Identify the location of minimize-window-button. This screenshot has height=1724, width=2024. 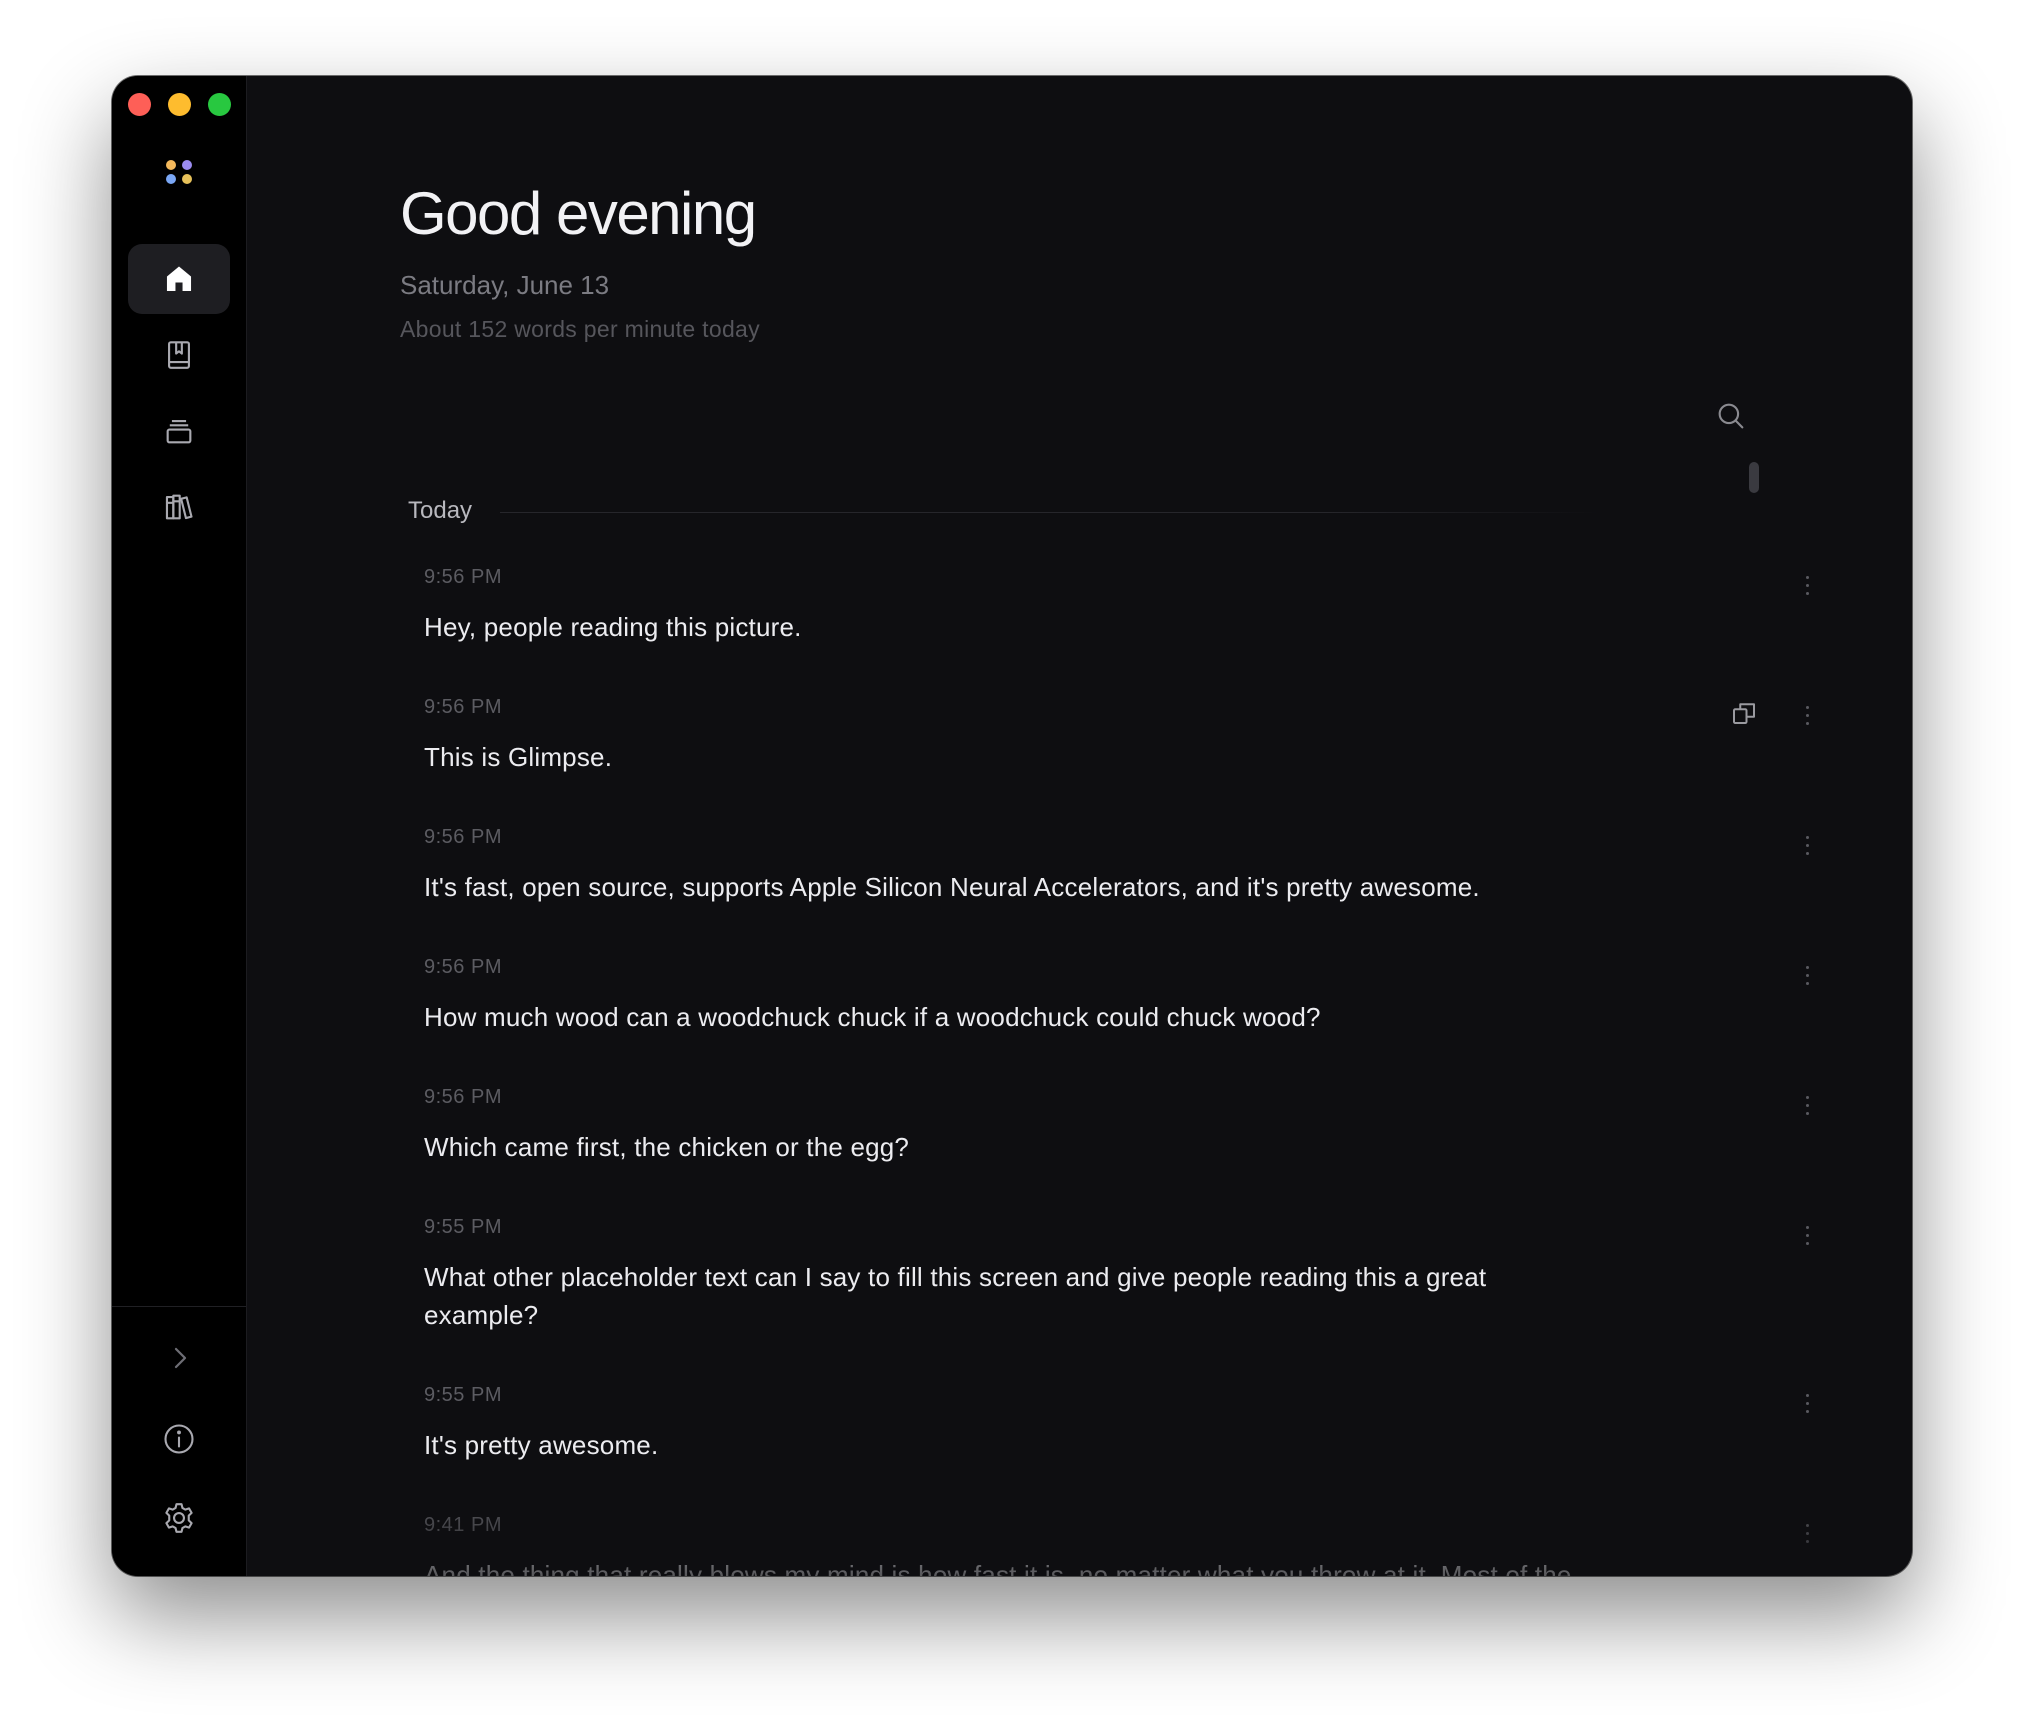
(179, 104).